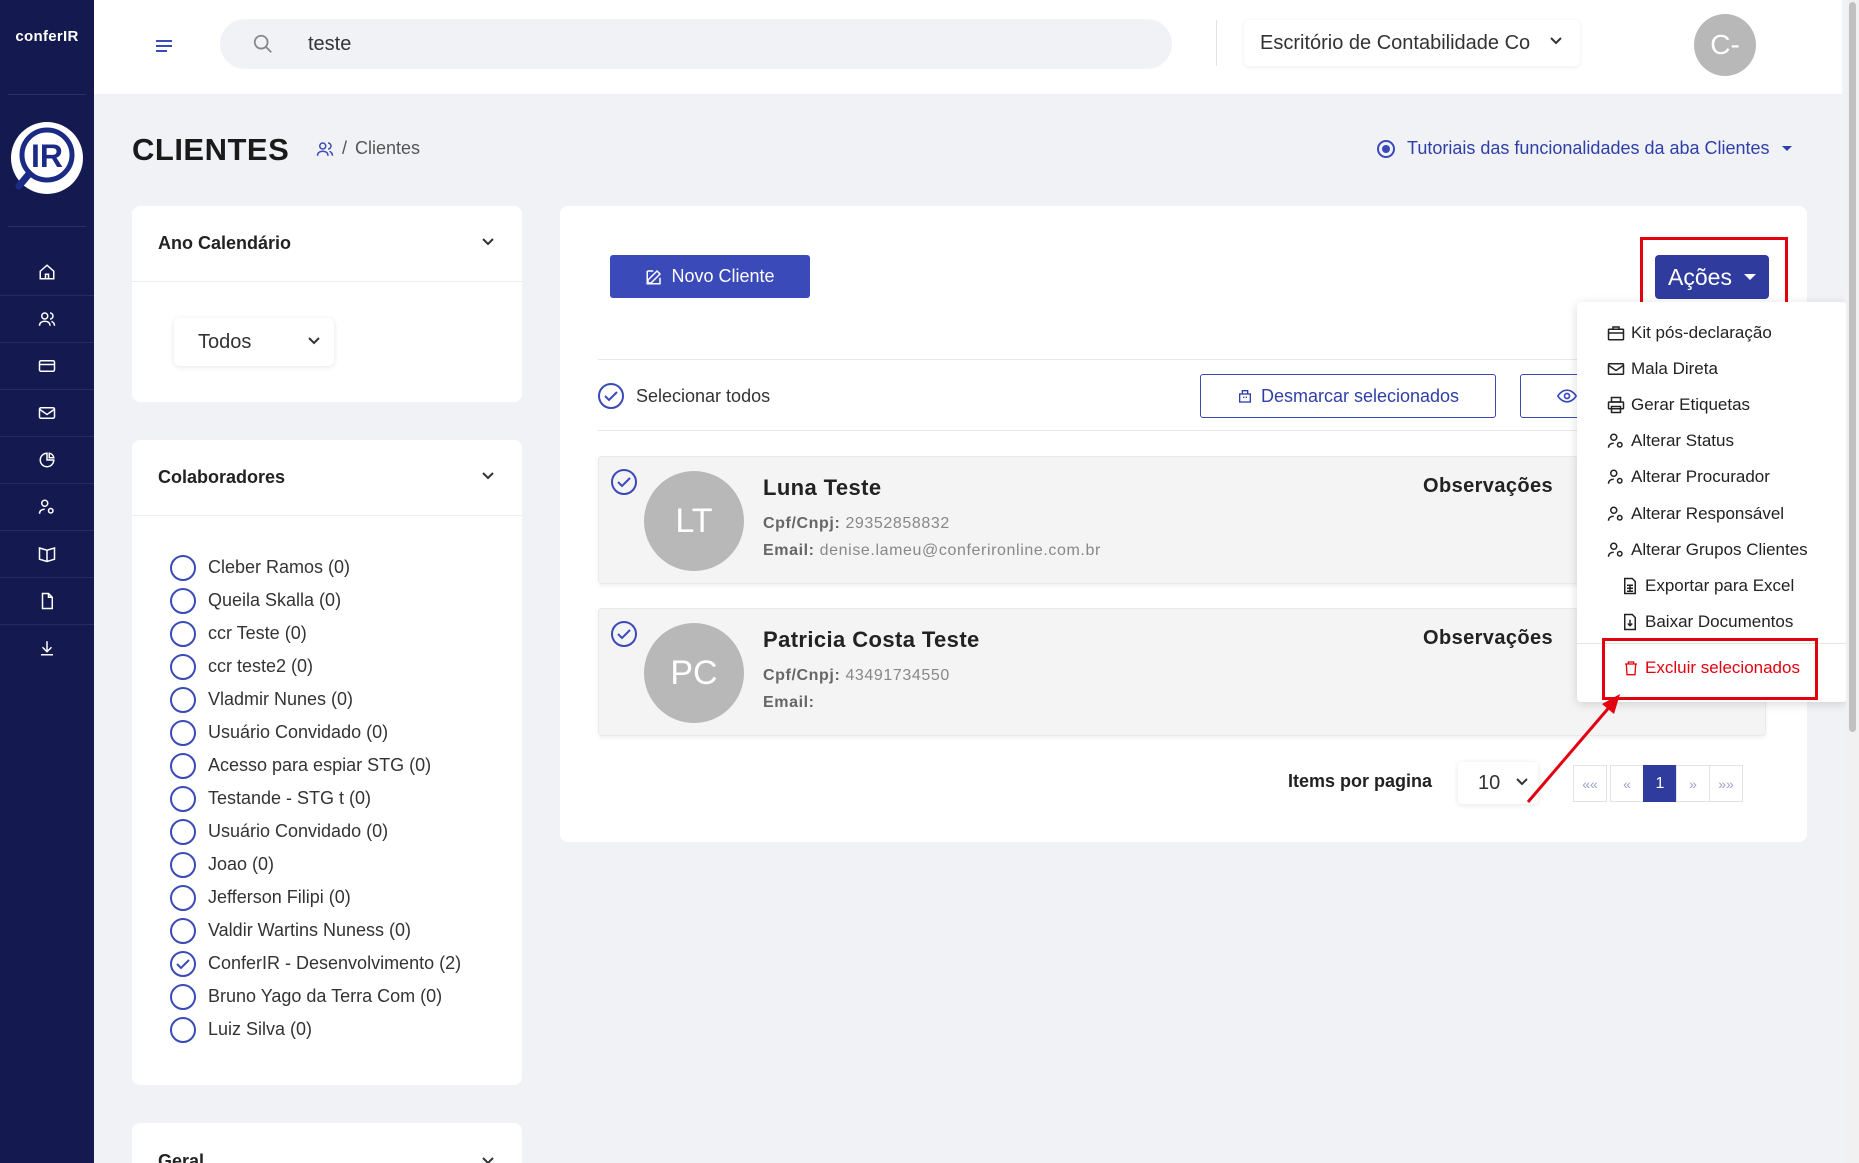  I want to click on user-avatar: C-, so click(1725, 45).